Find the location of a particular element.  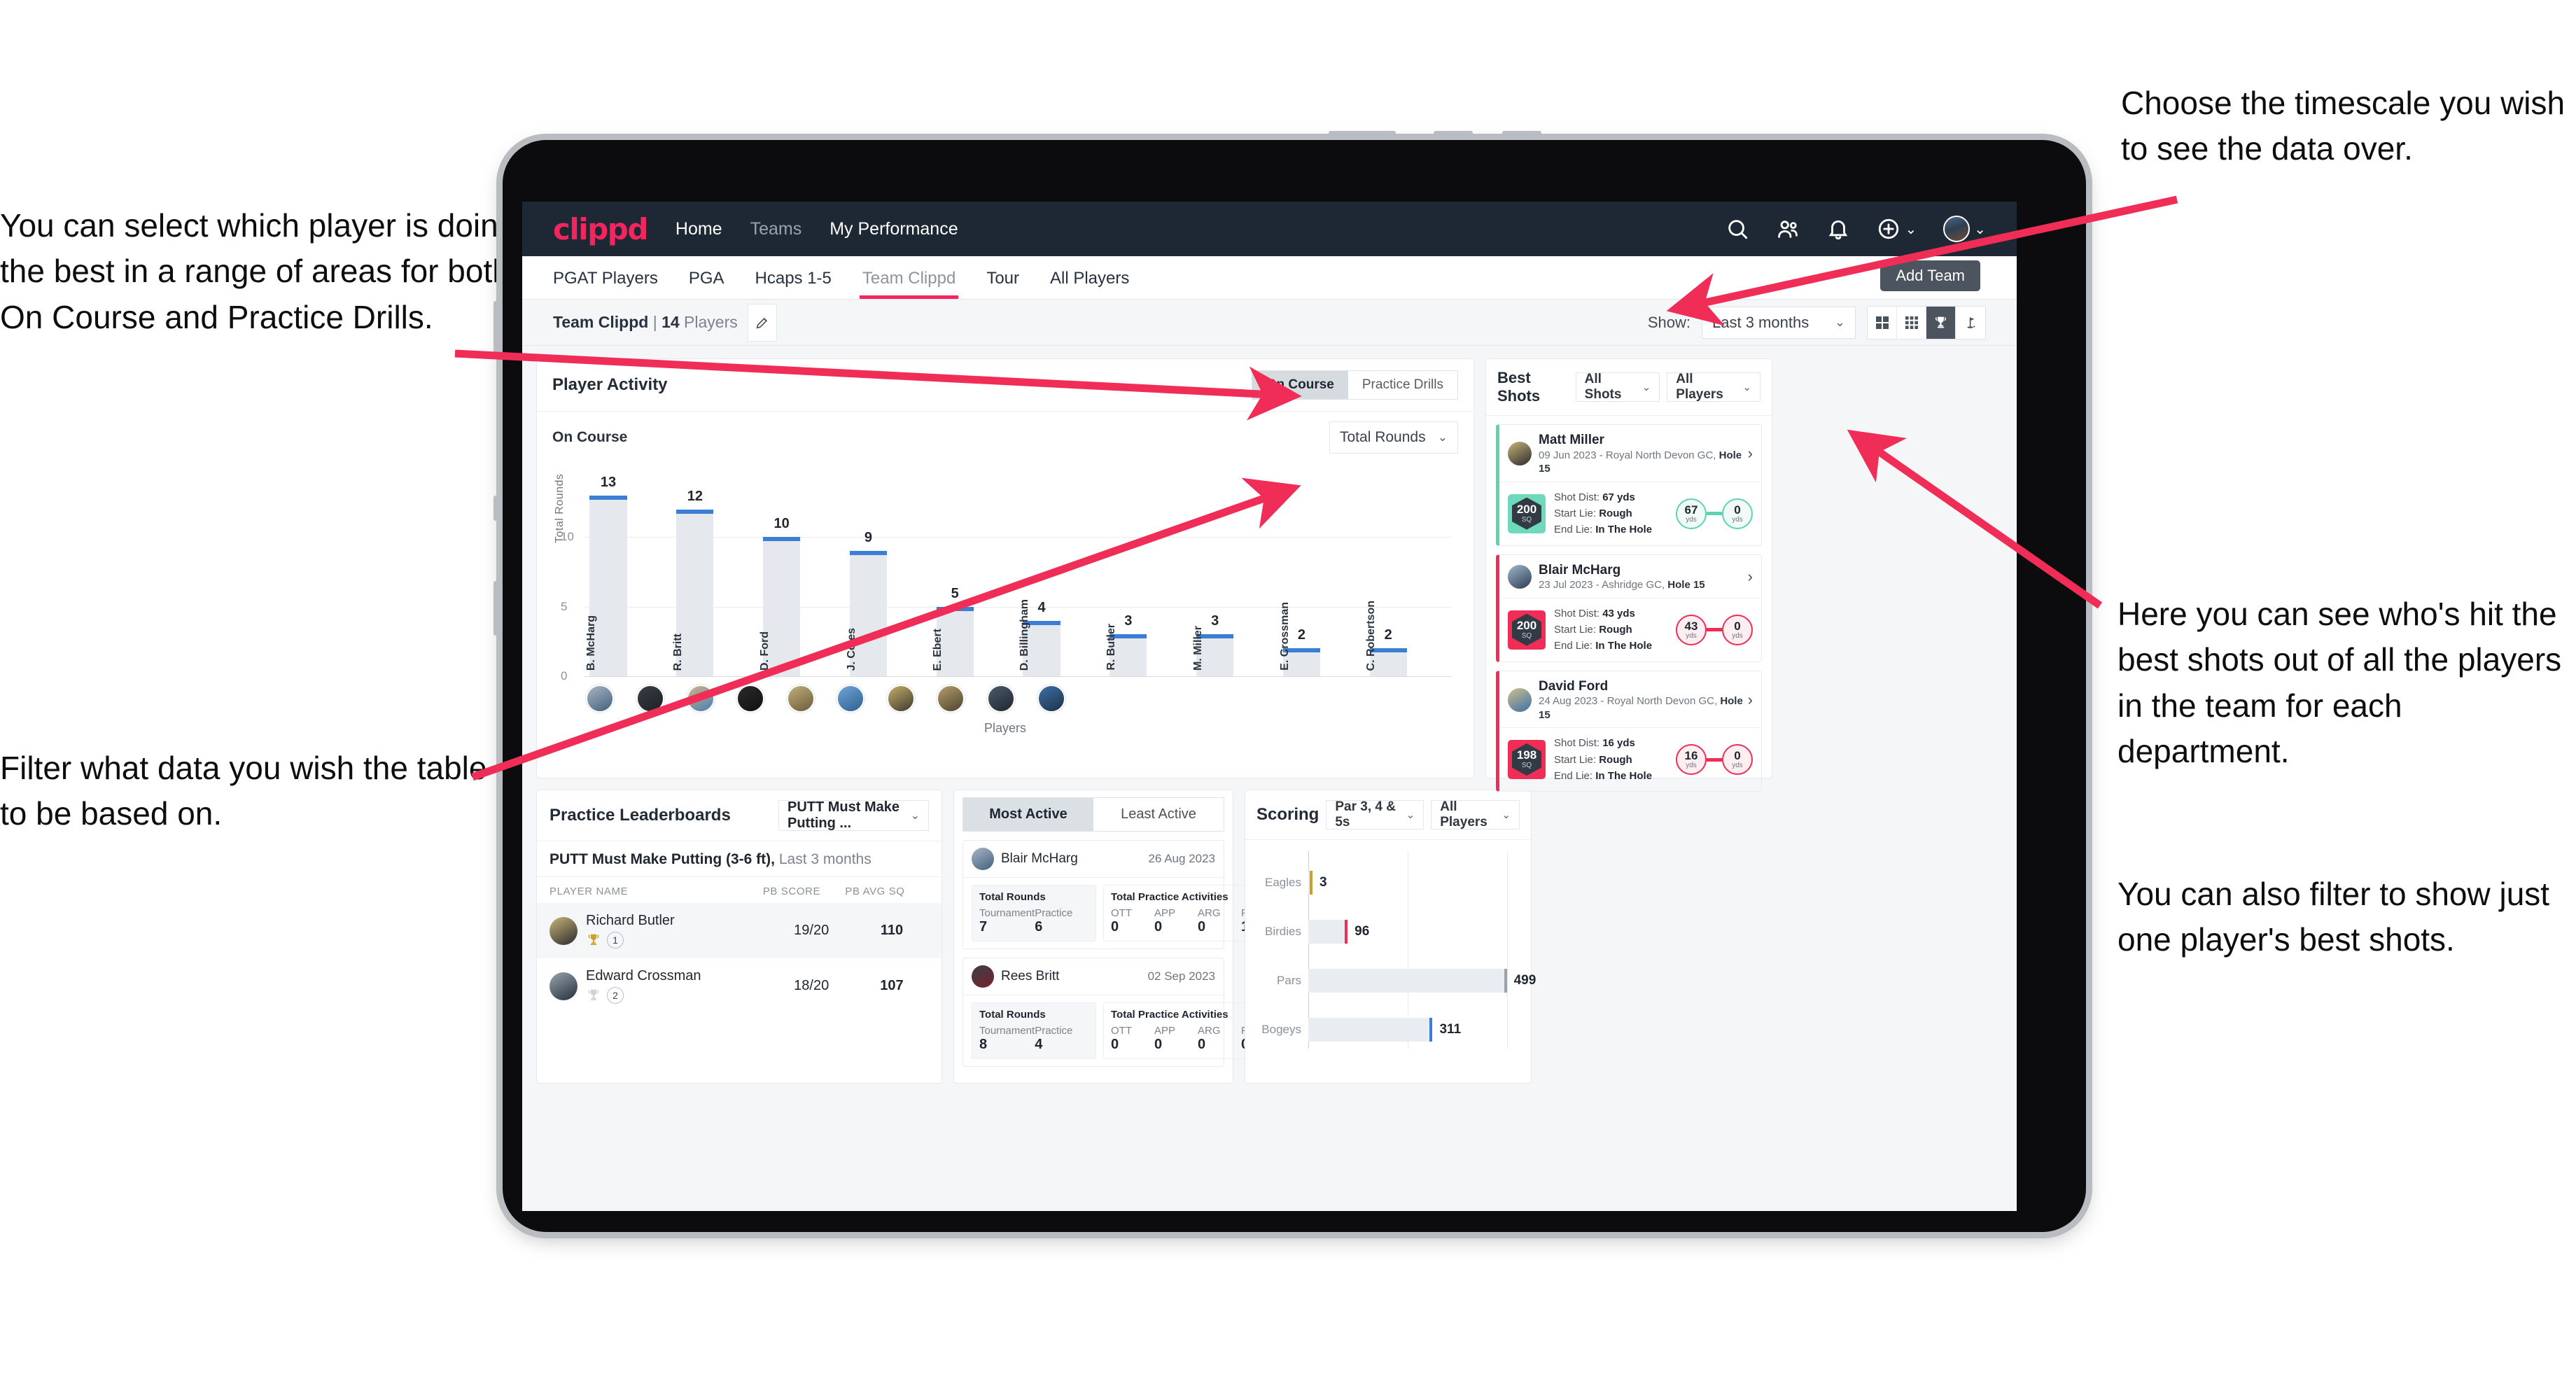

table-row: Edward Crossman 2 18/20 107 is located at coordinates (739, 986).